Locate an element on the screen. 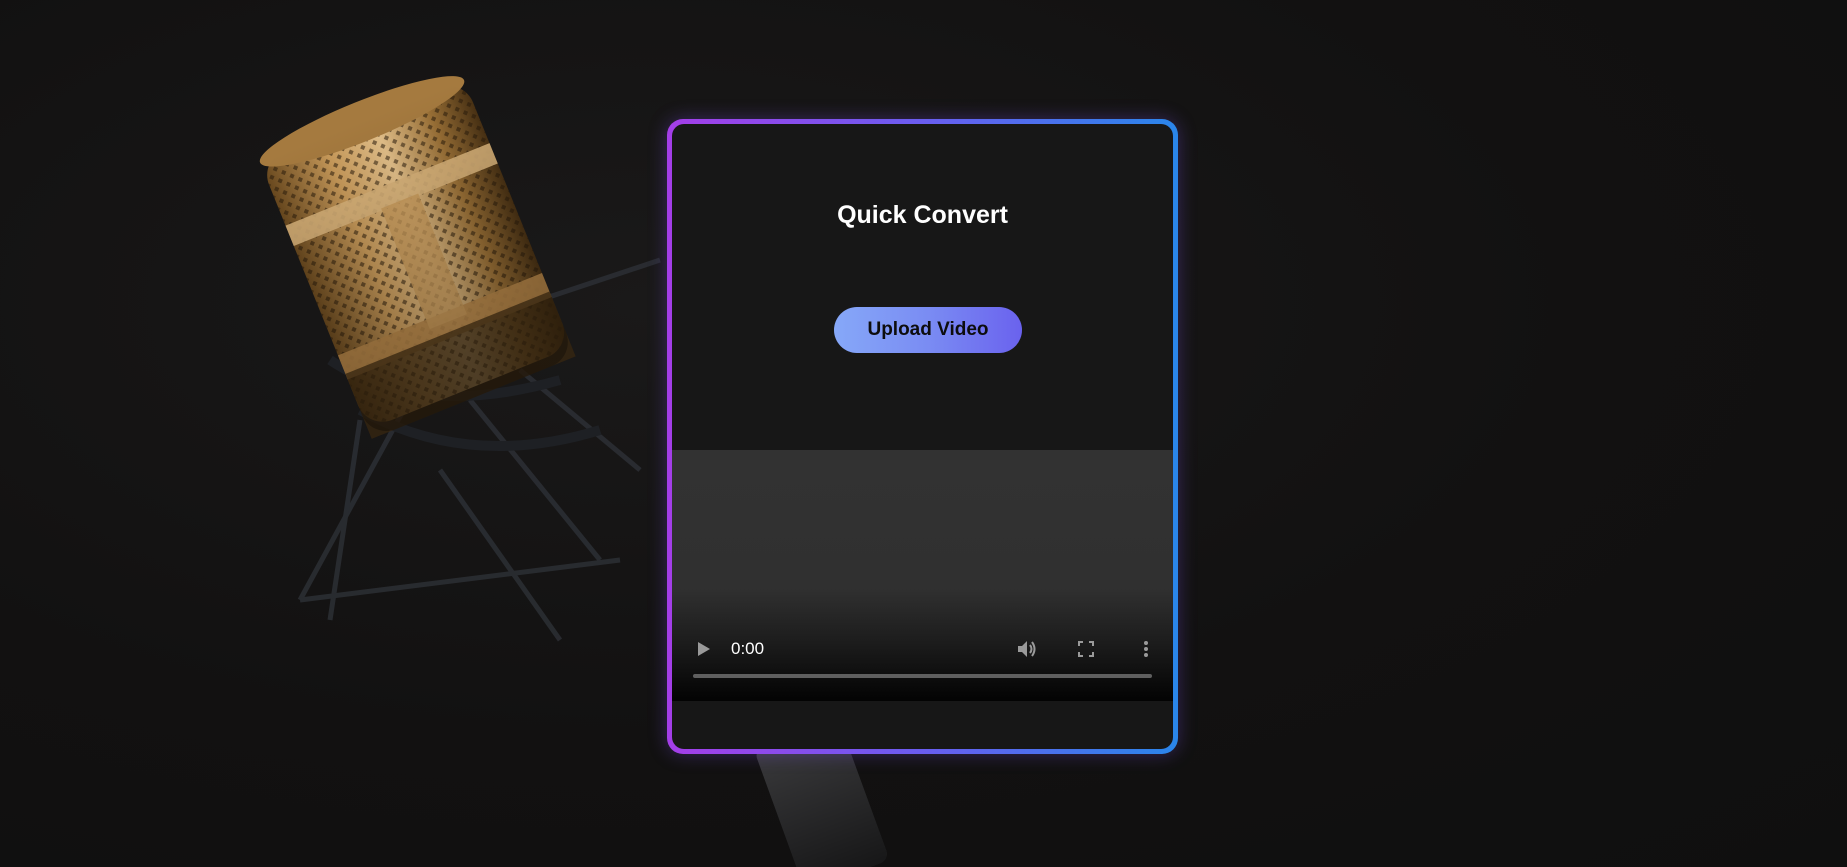 The image size is (1847, 867). play-icon is located at coordinates (704, 649).